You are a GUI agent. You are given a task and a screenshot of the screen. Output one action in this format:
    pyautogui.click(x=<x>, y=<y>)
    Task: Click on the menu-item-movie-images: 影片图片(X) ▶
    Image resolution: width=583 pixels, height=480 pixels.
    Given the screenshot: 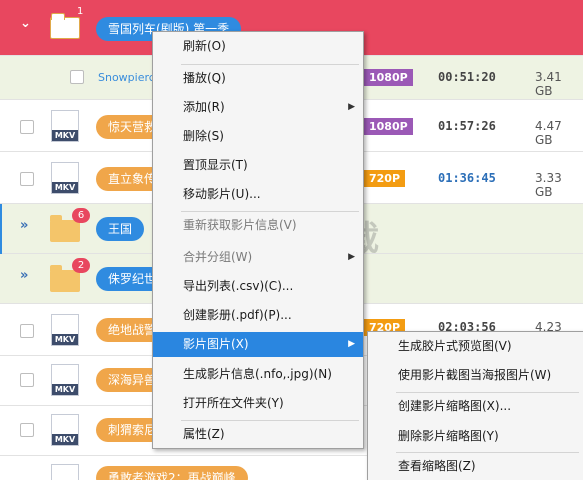 What is the action you would take?
    pyautogui.click(x=258, y=344)
    